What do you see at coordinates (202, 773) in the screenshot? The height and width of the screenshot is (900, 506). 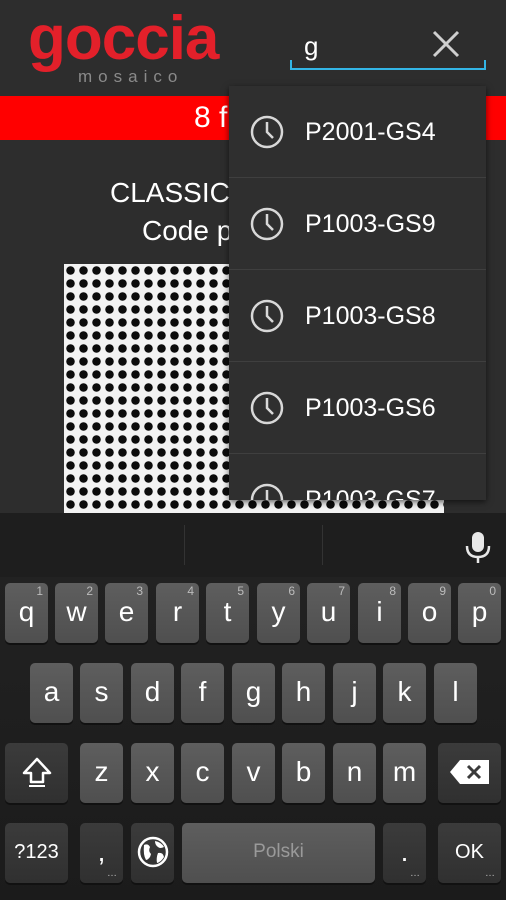 I see `key-c: c` at bounding box center [202, 773].